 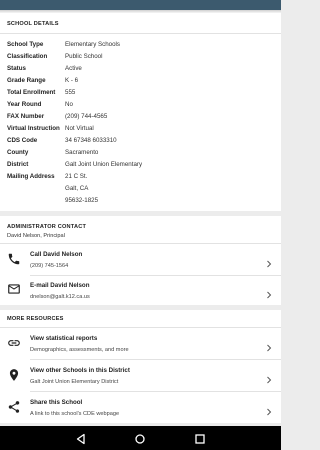 I want to click on resource-title: View other Schools in this District, so click(x=80, y=370).